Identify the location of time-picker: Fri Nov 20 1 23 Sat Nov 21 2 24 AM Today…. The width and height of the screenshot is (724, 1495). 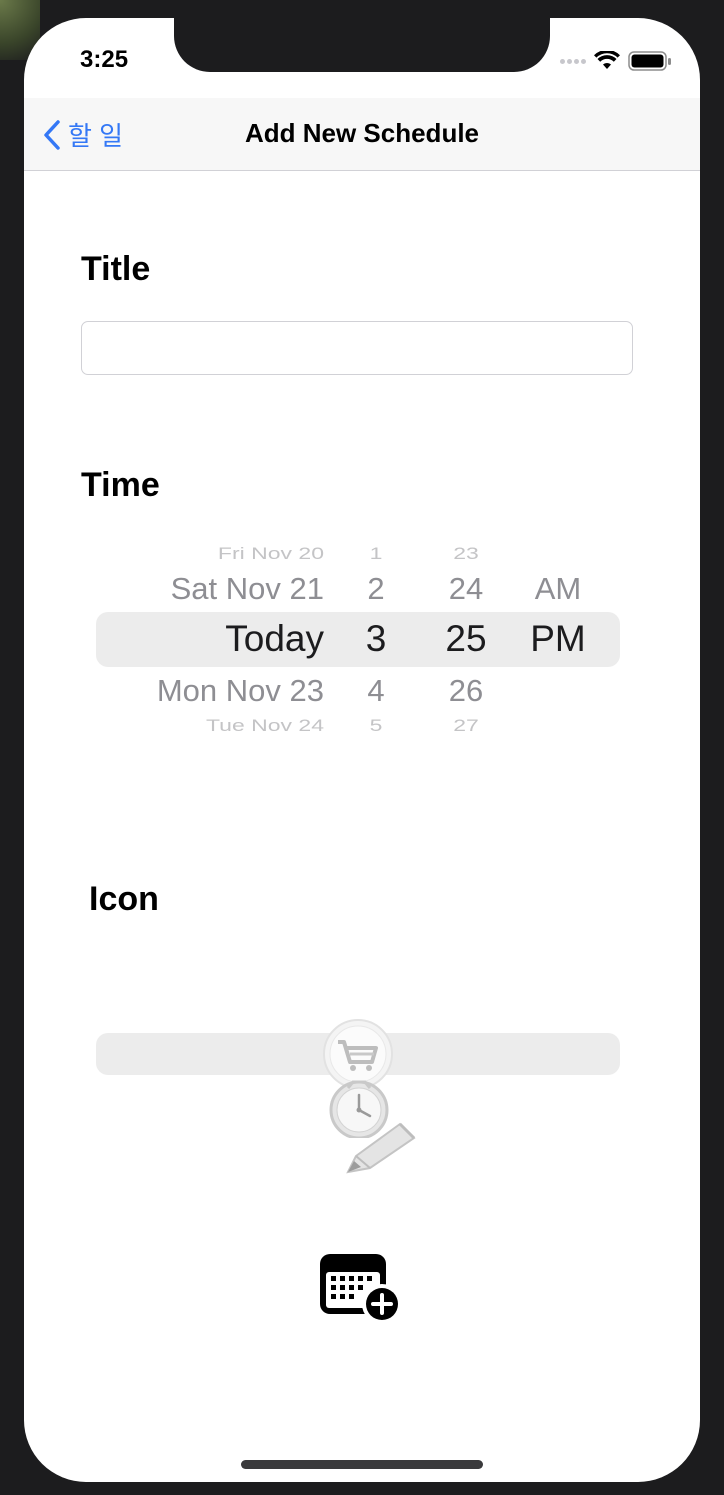
(358, 638).